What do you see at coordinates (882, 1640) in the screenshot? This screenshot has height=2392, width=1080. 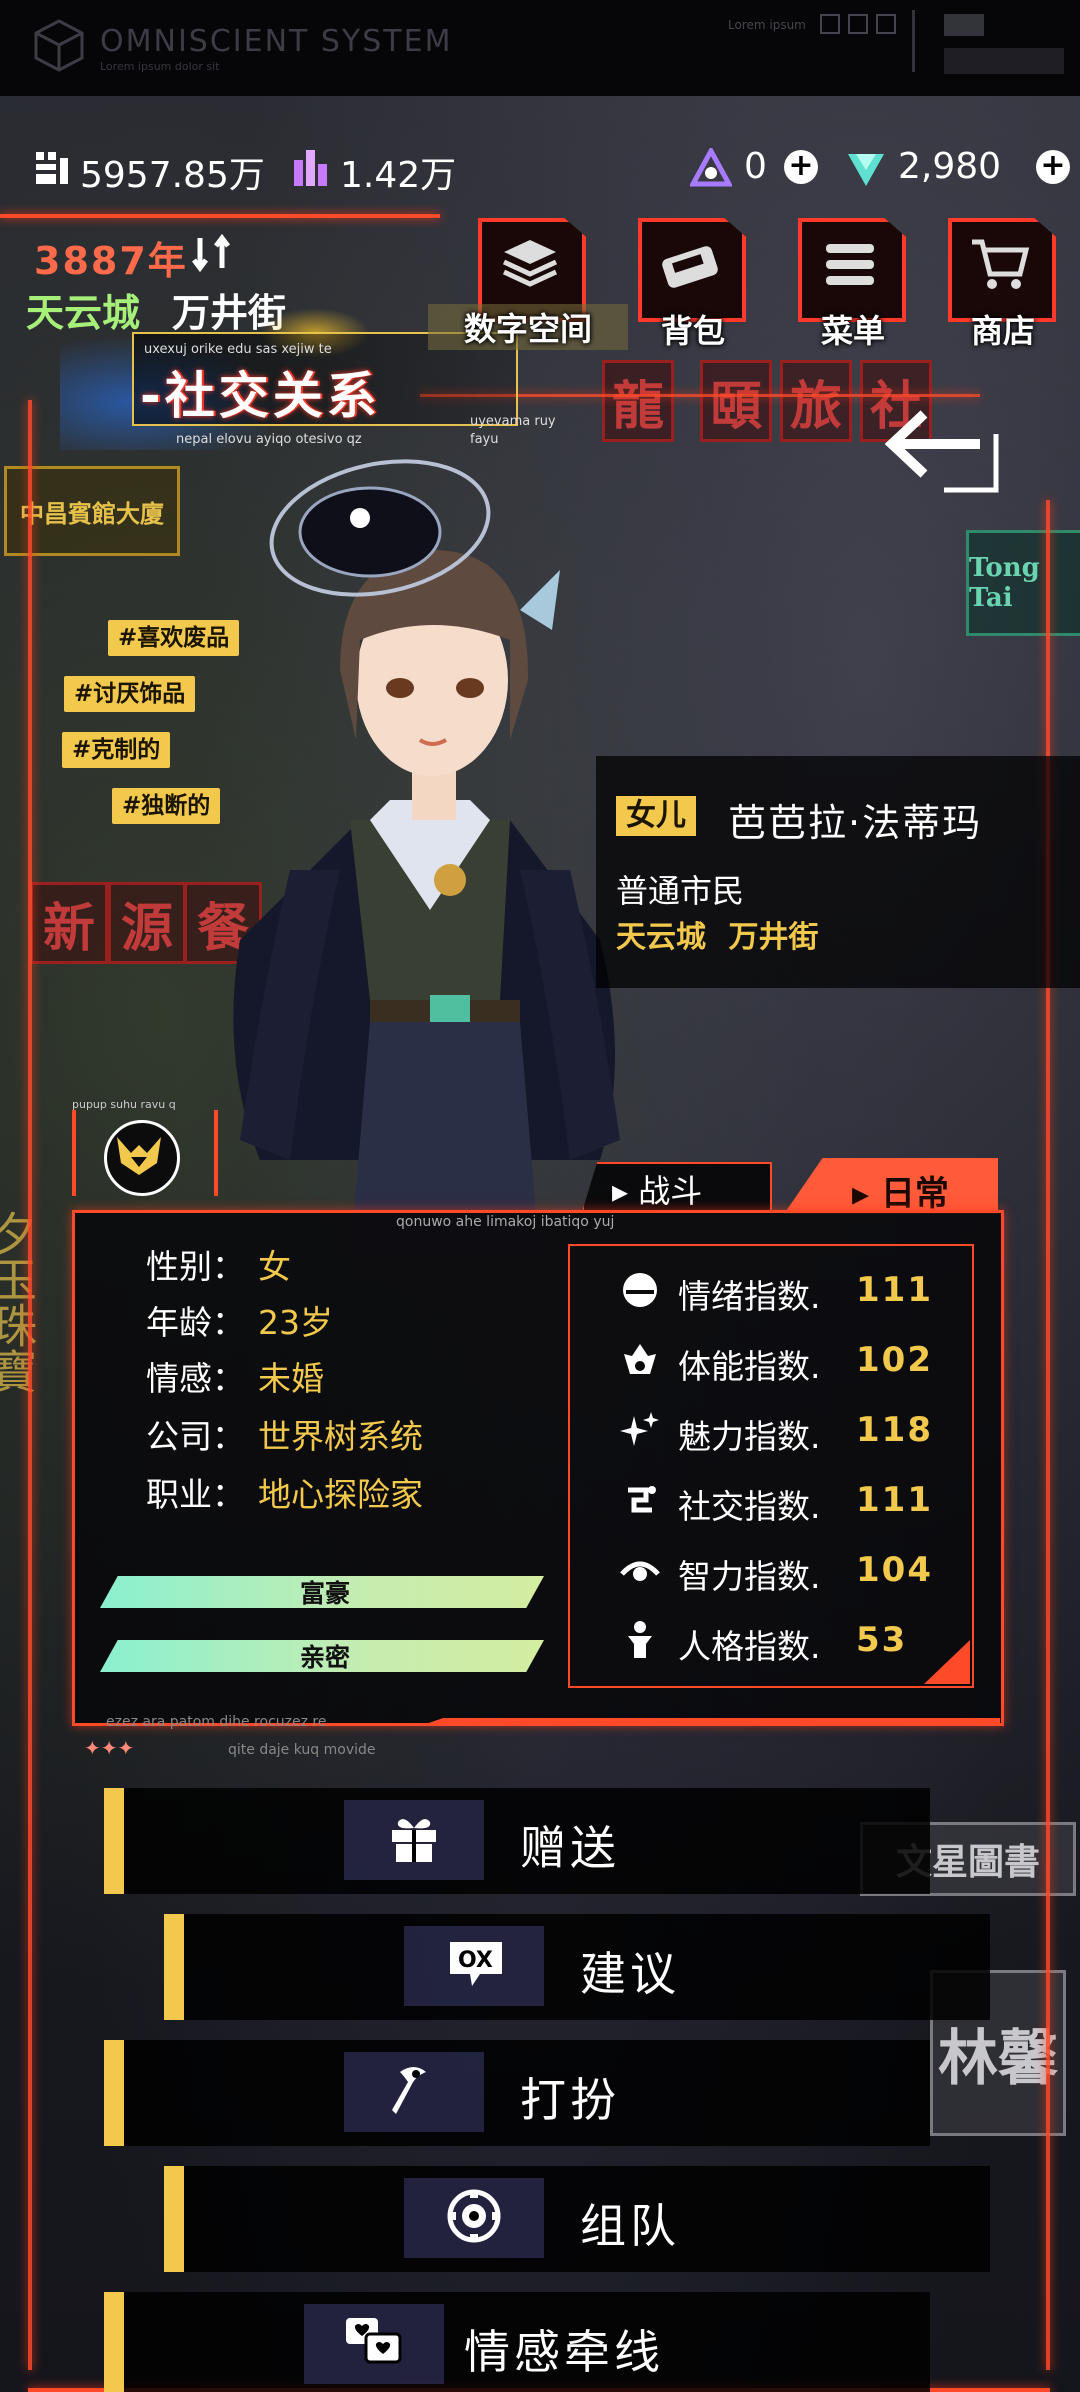 I see `index-value-personality: 53` at bounding box center [882, 1640].